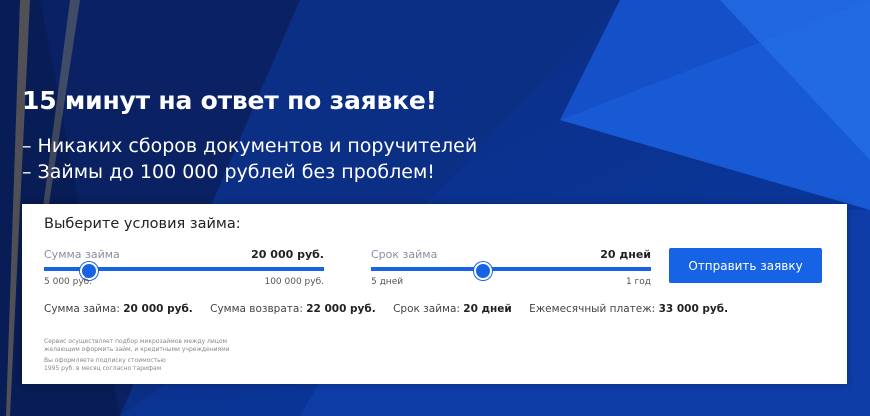  I want to click on summary-monthly: Ежемесячный платеж: 33 000 руб., so click(629, 309).